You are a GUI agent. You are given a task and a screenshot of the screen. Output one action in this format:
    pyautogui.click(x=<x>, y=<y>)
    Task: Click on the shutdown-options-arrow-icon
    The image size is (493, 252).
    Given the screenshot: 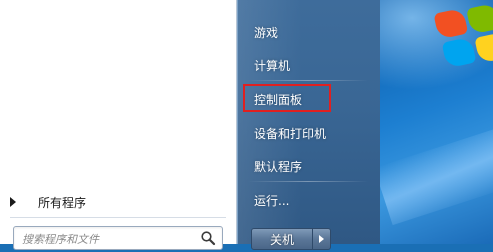 What is the action you would take?
    pyautogui.click(x=321, y=239)
    